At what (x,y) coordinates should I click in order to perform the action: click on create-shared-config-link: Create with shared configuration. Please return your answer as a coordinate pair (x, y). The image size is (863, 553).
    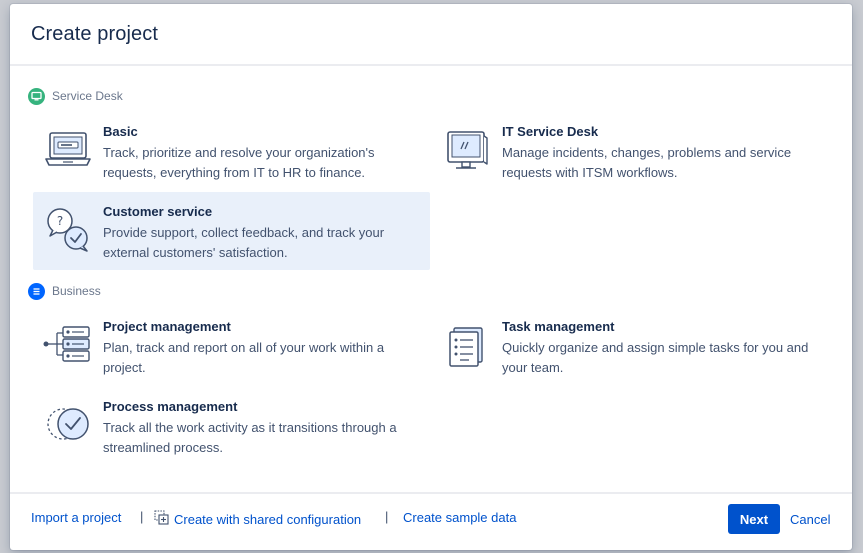
    Looking at the image, I should click on (257, 519).